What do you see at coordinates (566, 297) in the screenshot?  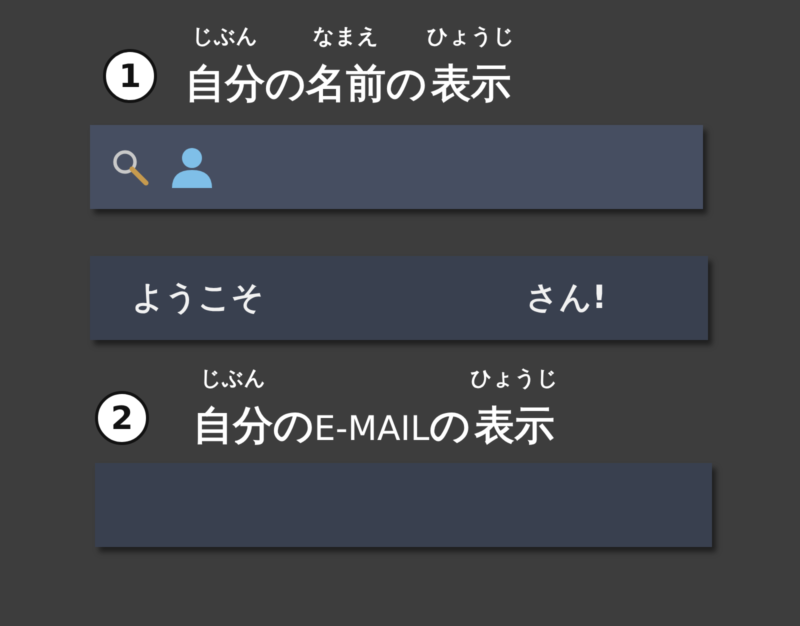 I see `name-suffix: さん!` at bounding box center [566, 297].